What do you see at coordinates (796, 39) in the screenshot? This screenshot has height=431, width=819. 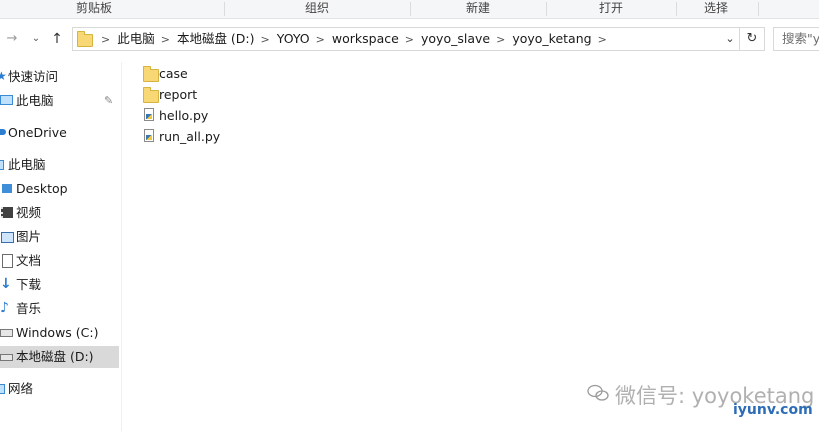 I see `search-input: 搜索"yo` at bounding box center [796, 39].